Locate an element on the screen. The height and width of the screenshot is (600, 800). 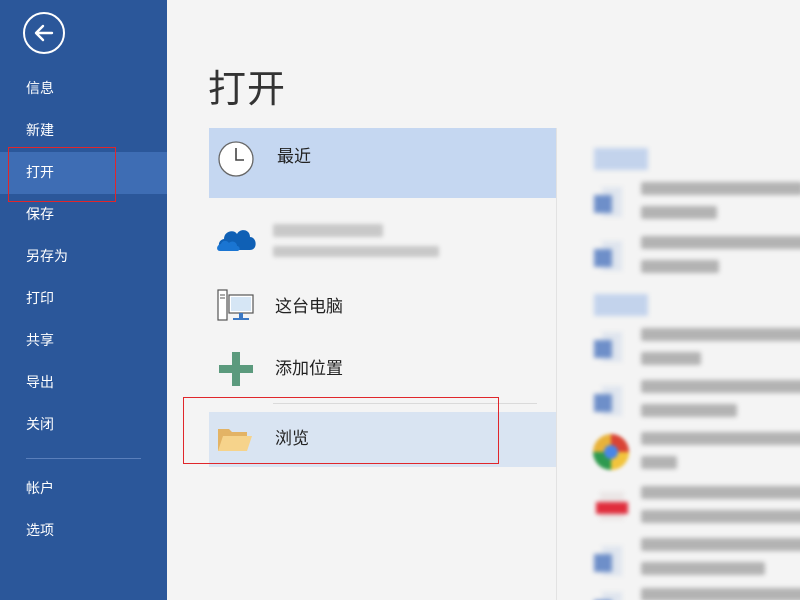
location-label: 这台电脑 is located at coordinates (309, 307).